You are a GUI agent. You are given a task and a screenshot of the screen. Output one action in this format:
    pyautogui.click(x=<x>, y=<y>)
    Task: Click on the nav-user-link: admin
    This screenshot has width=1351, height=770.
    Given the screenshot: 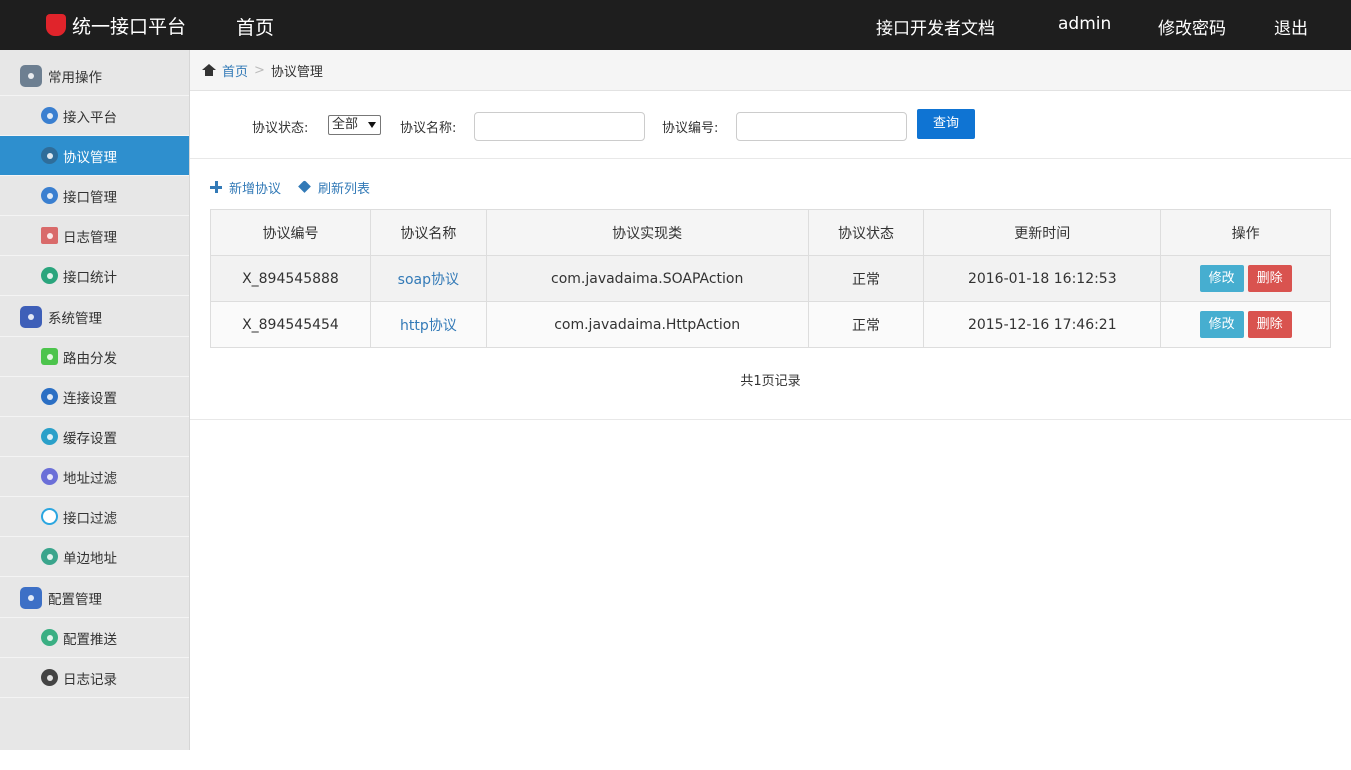 What is the action you would take?
    pyautogui.click(x=1084, y=24)
    